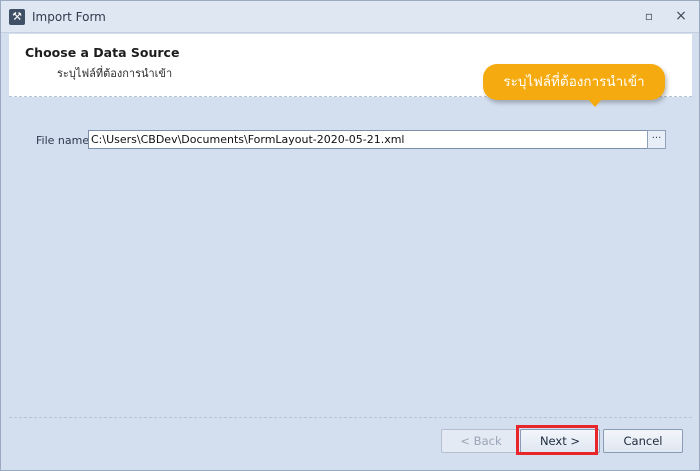  Describe the element at coordinates (656, 139) in the screenshot. I see `browse-button: ···` at that location.